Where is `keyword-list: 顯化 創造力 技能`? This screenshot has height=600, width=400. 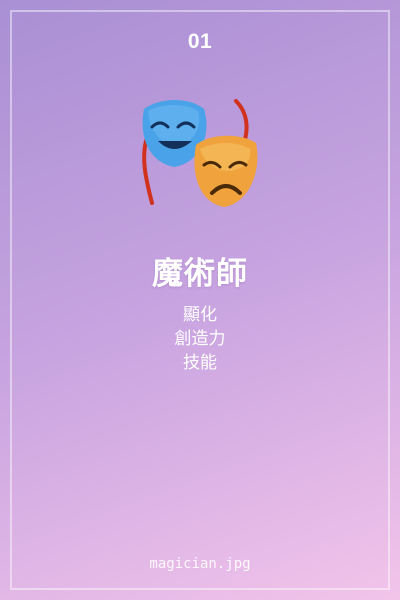
keyword-list: 顯化 創造力 技能 is located at coordinates (200, 339).